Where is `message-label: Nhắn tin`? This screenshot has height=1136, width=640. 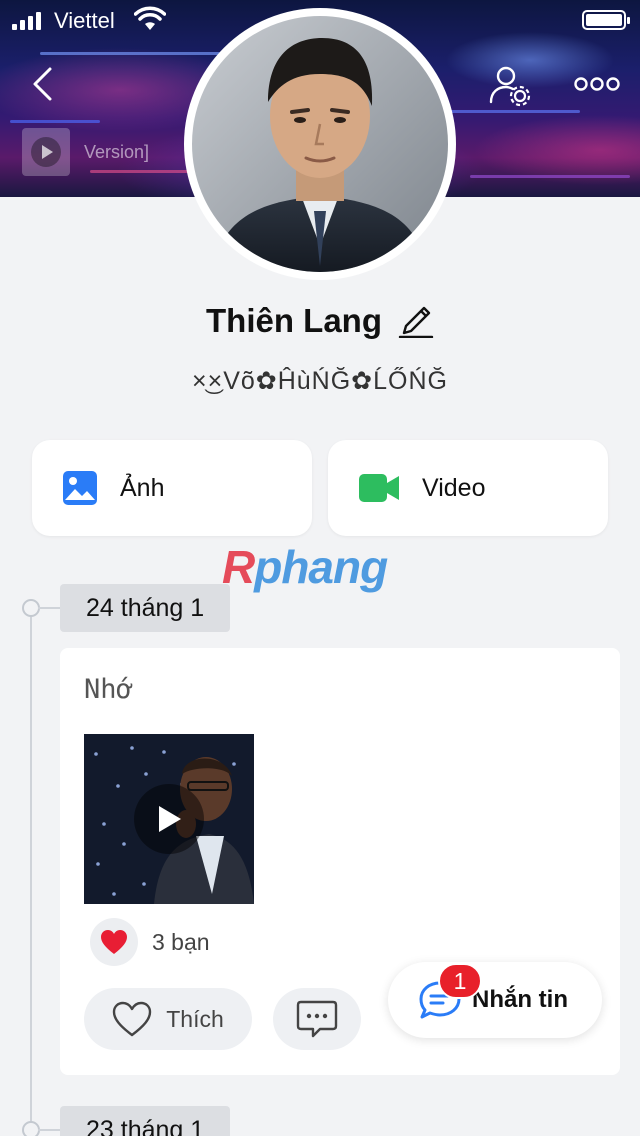 message-label: Nhắn tin is located at coordinates (520, 999).